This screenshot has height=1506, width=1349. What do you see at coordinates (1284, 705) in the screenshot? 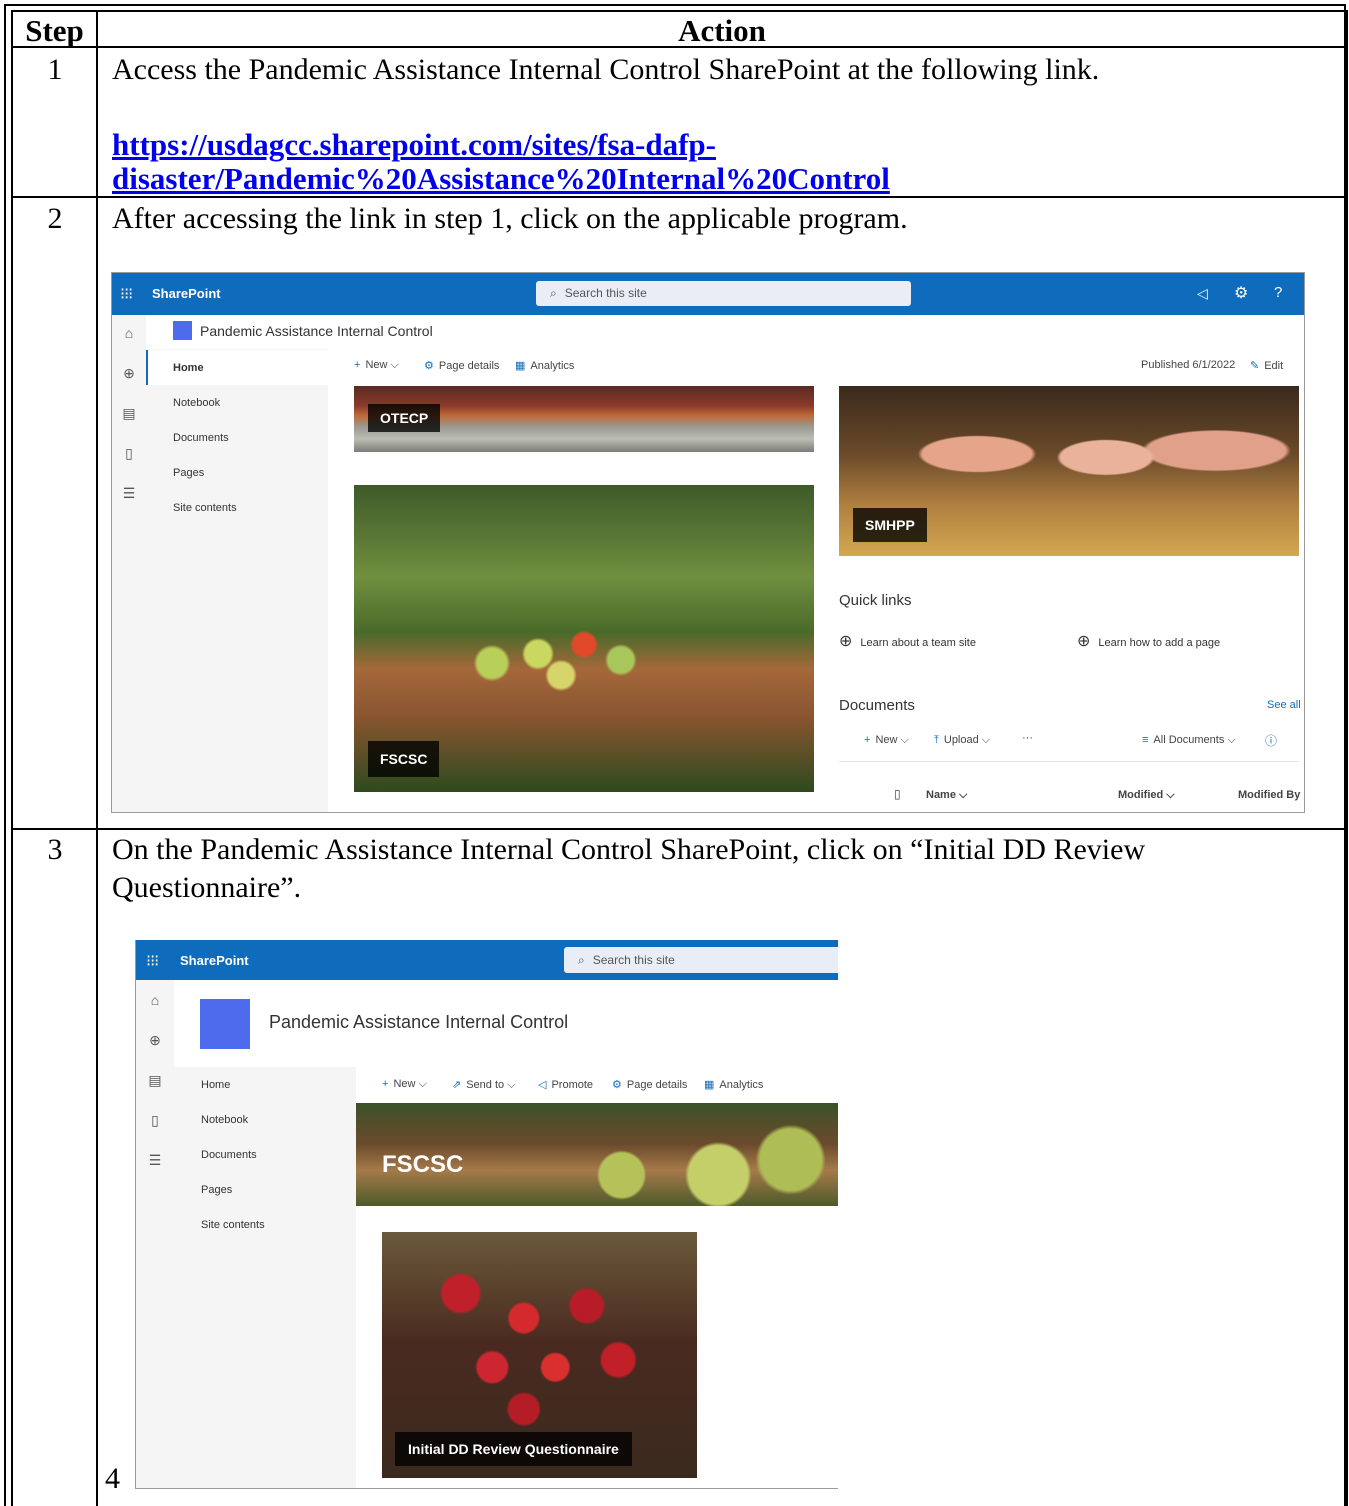
I see `see-all-link: See all` at bounding box center [1284, 705].